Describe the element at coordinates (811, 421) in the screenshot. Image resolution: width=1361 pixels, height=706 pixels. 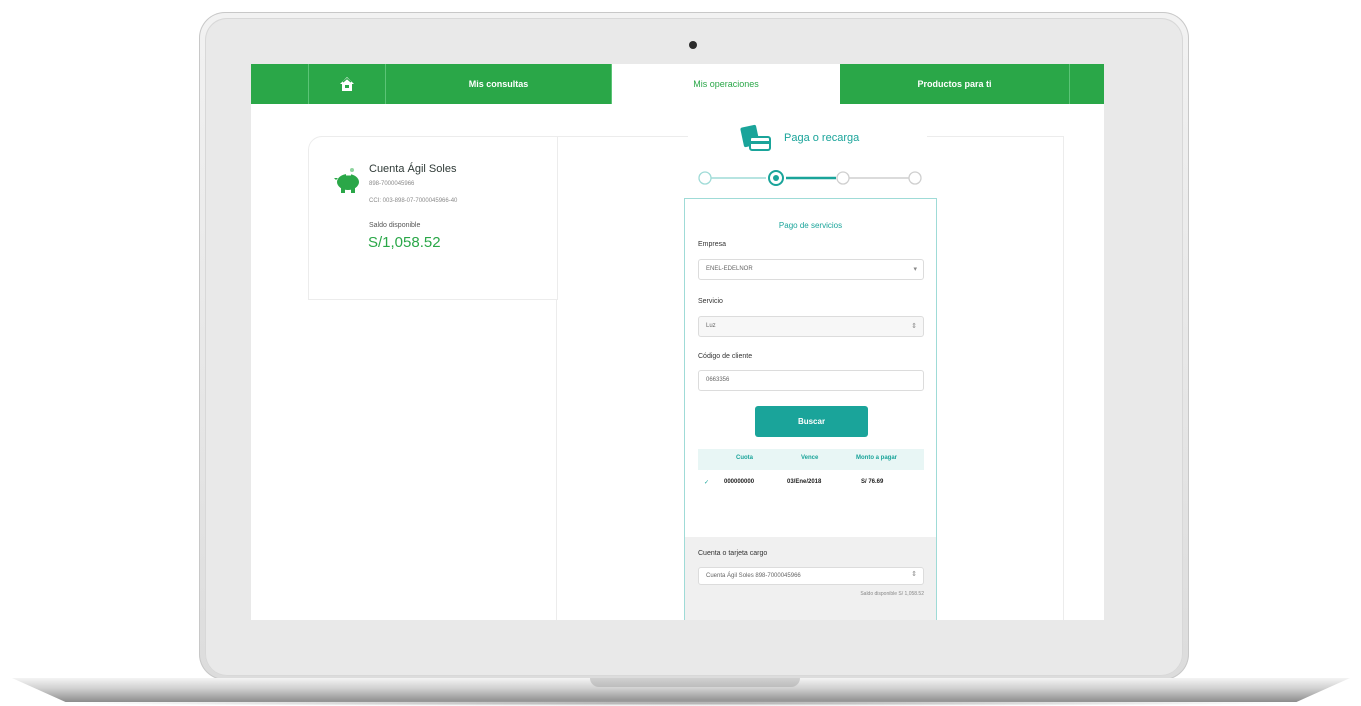
I see `buscar-button: Buscar` at that location.